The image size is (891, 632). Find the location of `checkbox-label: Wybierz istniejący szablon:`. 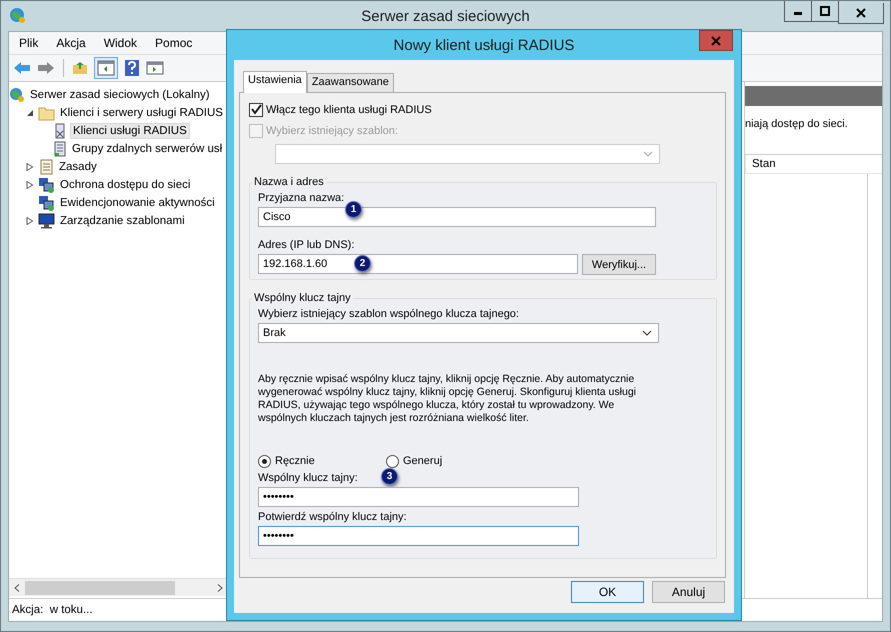

checkbox-label: Wybierz istniejący szablon: is located at coordinates (332, 130).